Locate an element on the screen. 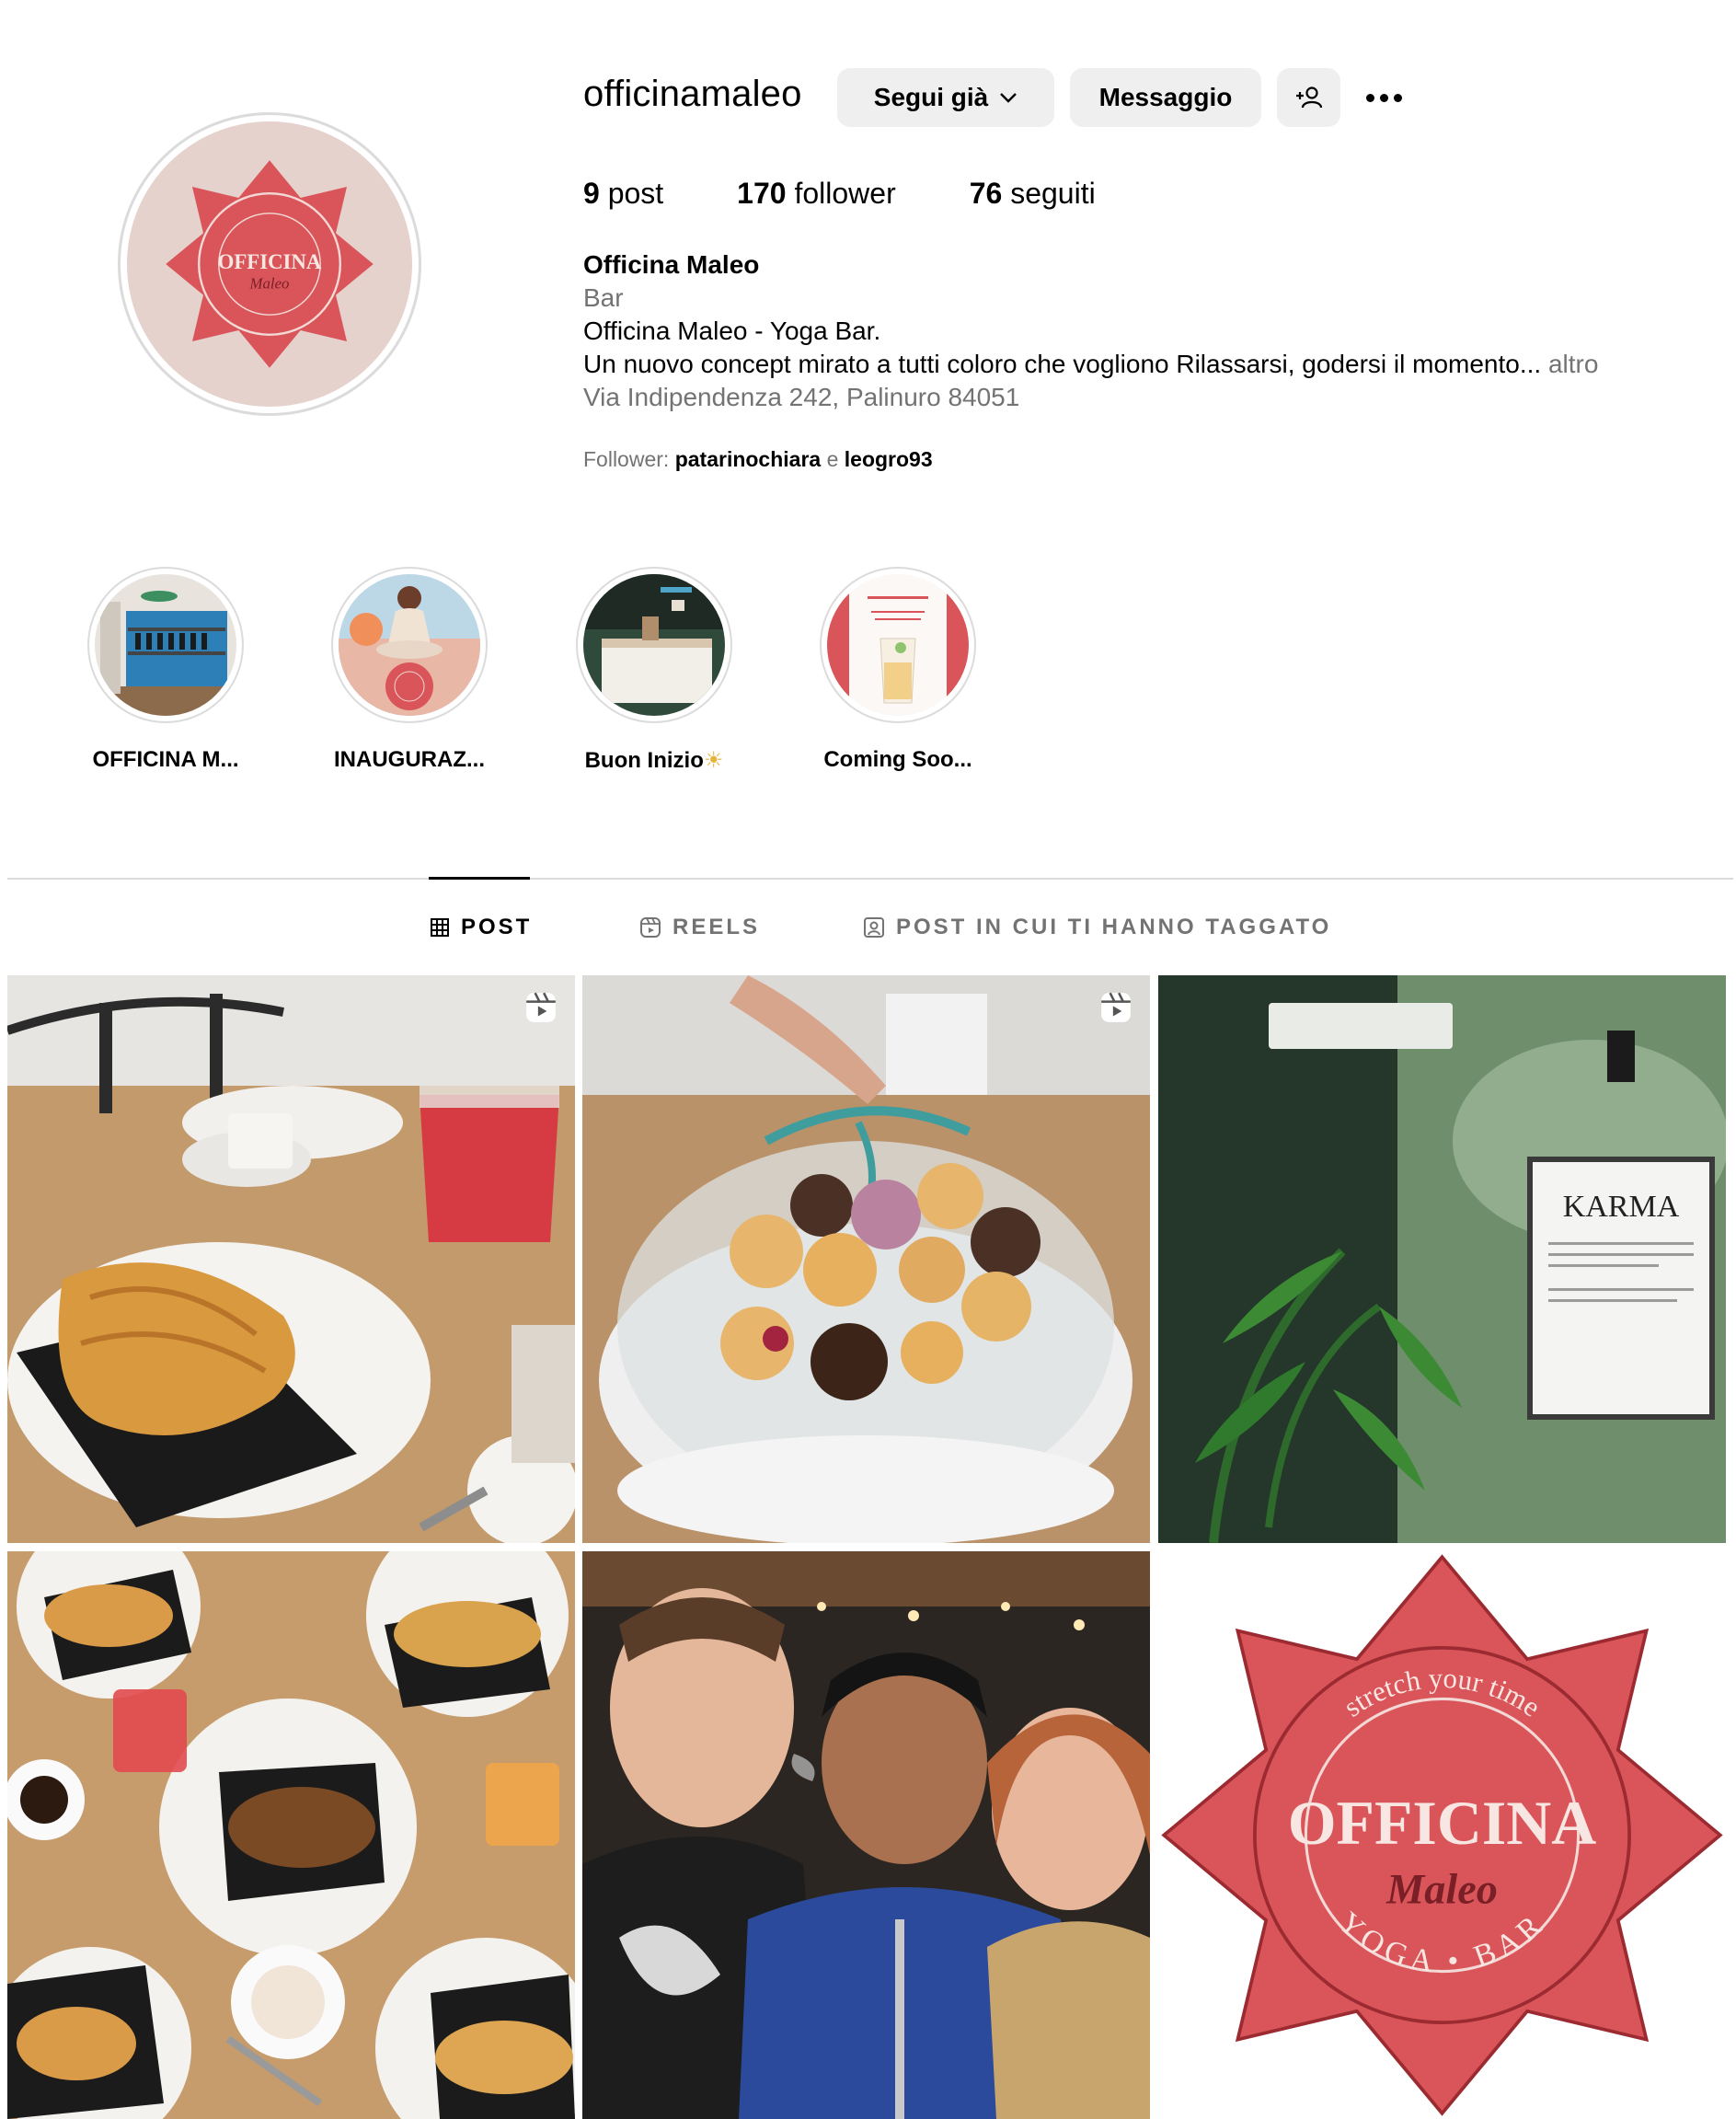  bio-category: Bar is located at coordinates (604, 297).